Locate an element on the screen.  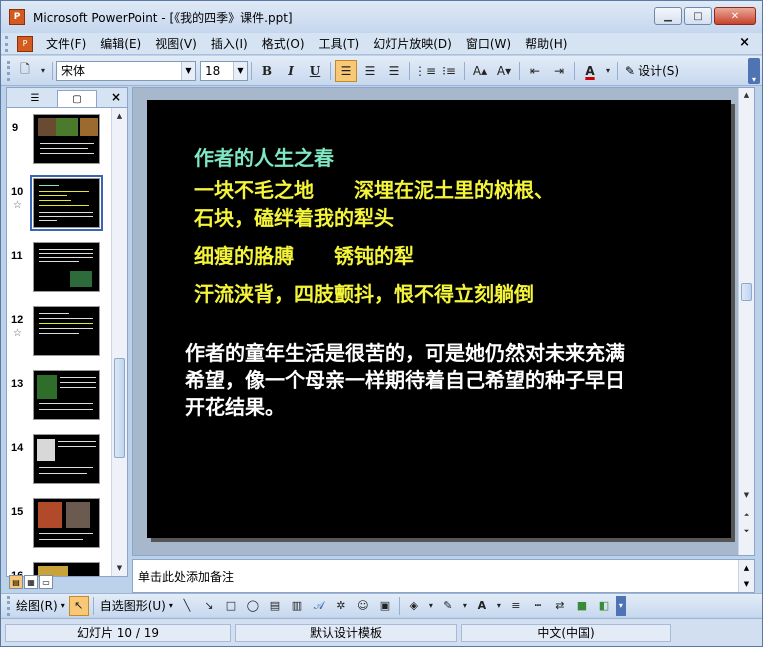
thumbnail-row: 9 is located at coordinates (59, 146).